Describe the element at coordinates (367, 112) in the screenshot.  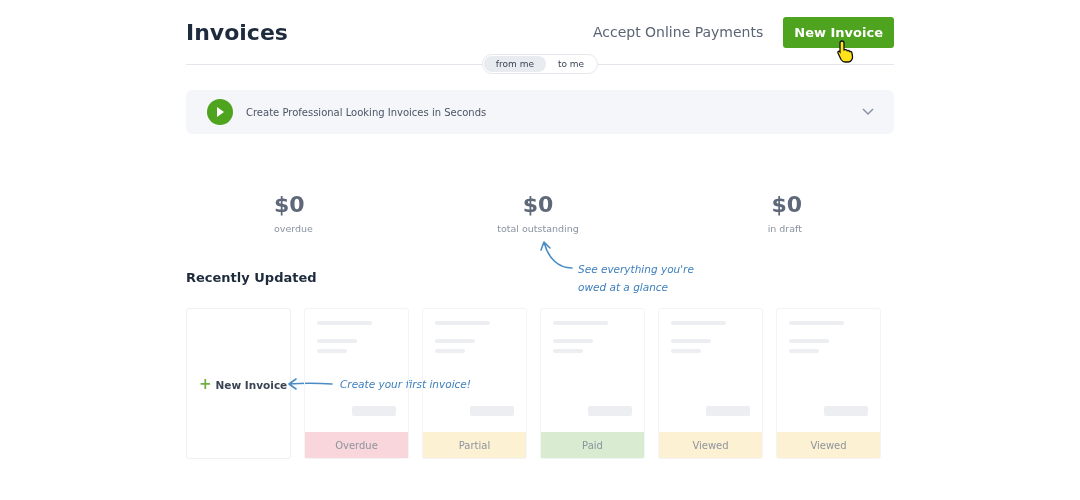
I see `banner-text: Create Professional Looking Invoices in Seconds` at that location.